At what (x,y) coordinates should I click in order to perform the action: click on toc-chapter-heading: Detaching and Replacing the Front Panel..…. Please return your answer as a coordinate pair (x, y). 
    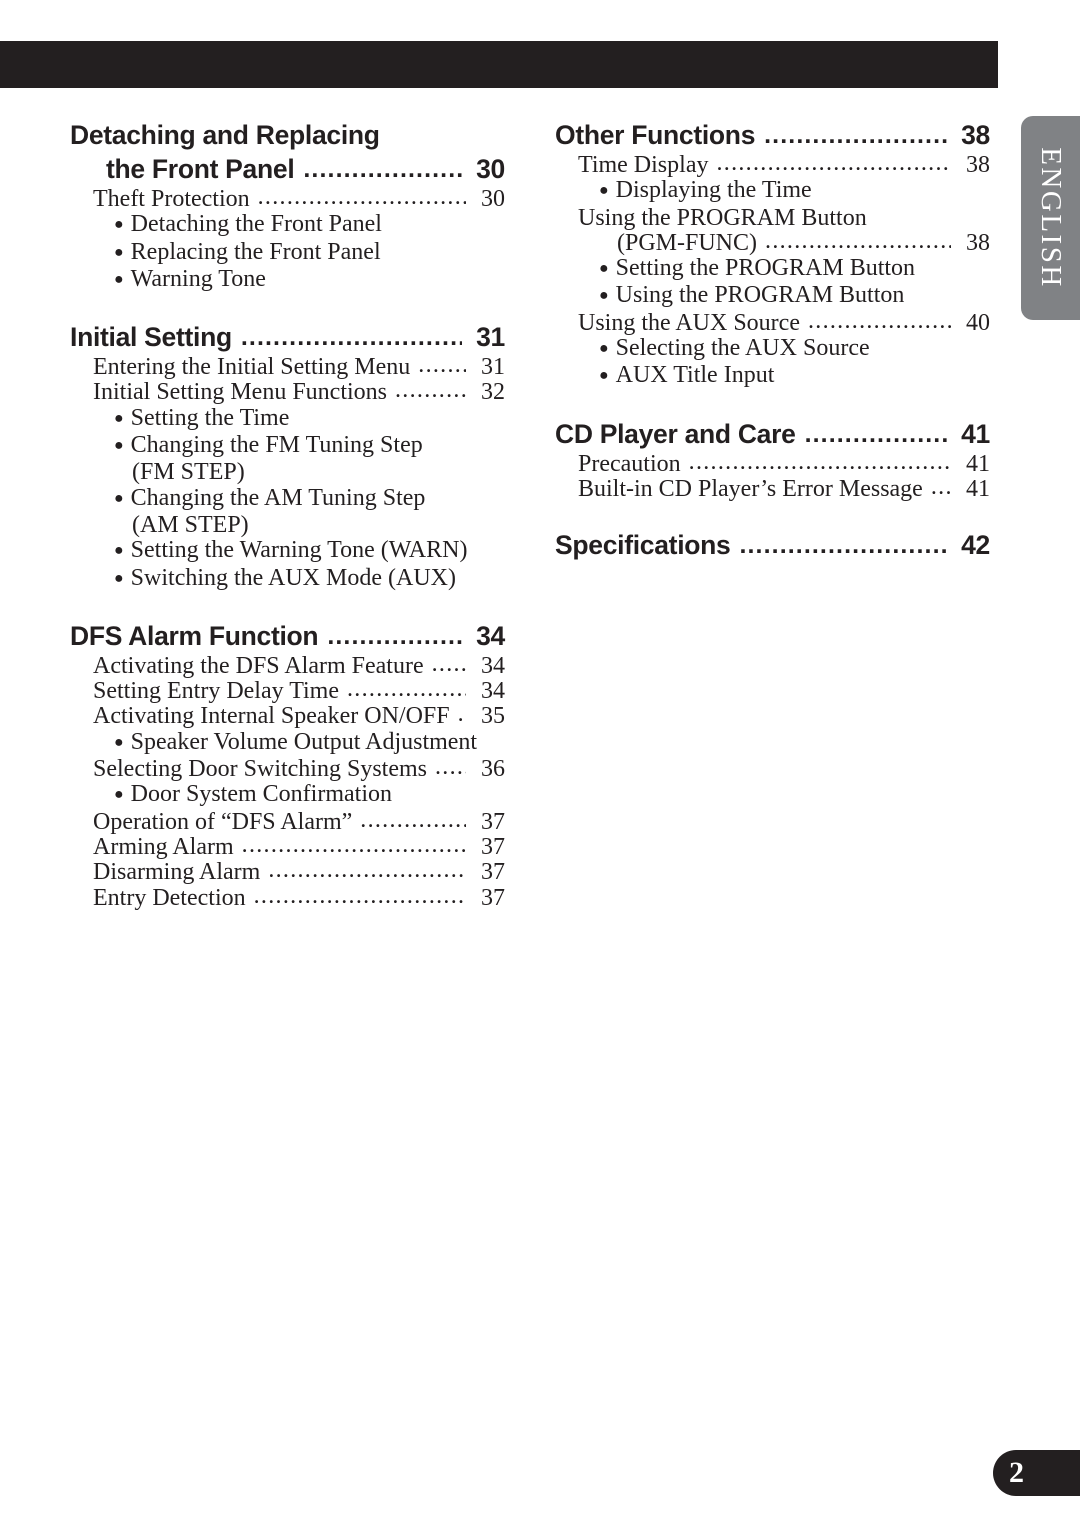
    Looking at the image, I should click on (287, 152).